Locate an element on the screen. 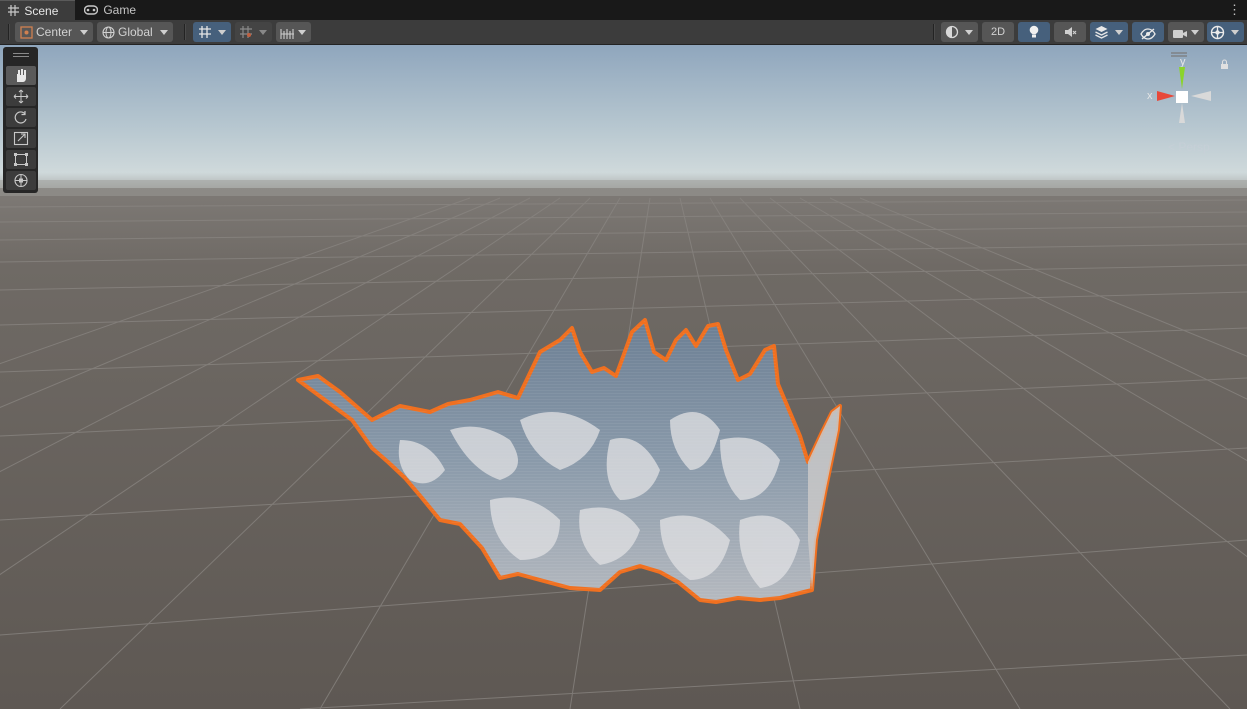  rect-transform-icon is located at coordinates (21, 159).